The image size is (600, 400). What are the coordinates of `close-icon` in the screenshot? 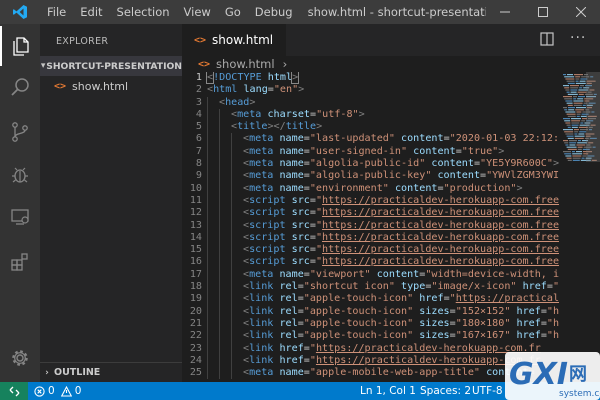 It's located at (581, 12).